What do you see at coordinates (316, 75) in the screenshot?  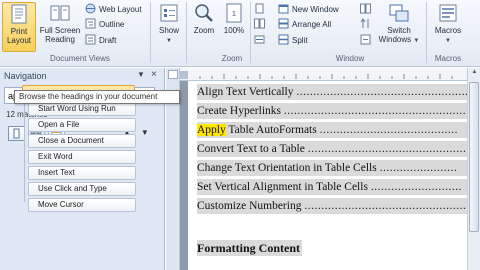 I see `ruler-ticks` at bounding box center [316, 75].